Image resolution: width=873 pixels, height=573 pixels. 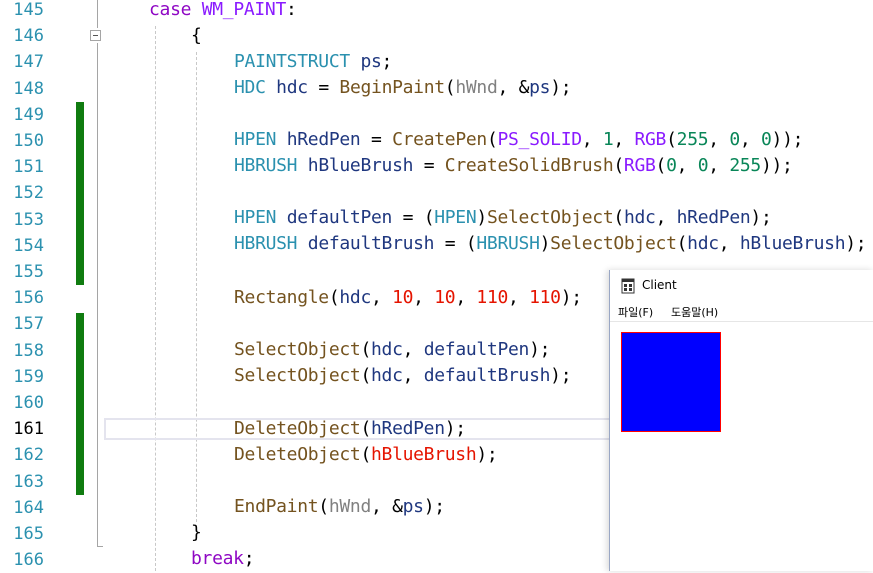 What do you see at coordinates (692, 139) in the screenshot?
I see `number-literal: 255` at bounding box center [692, 139].